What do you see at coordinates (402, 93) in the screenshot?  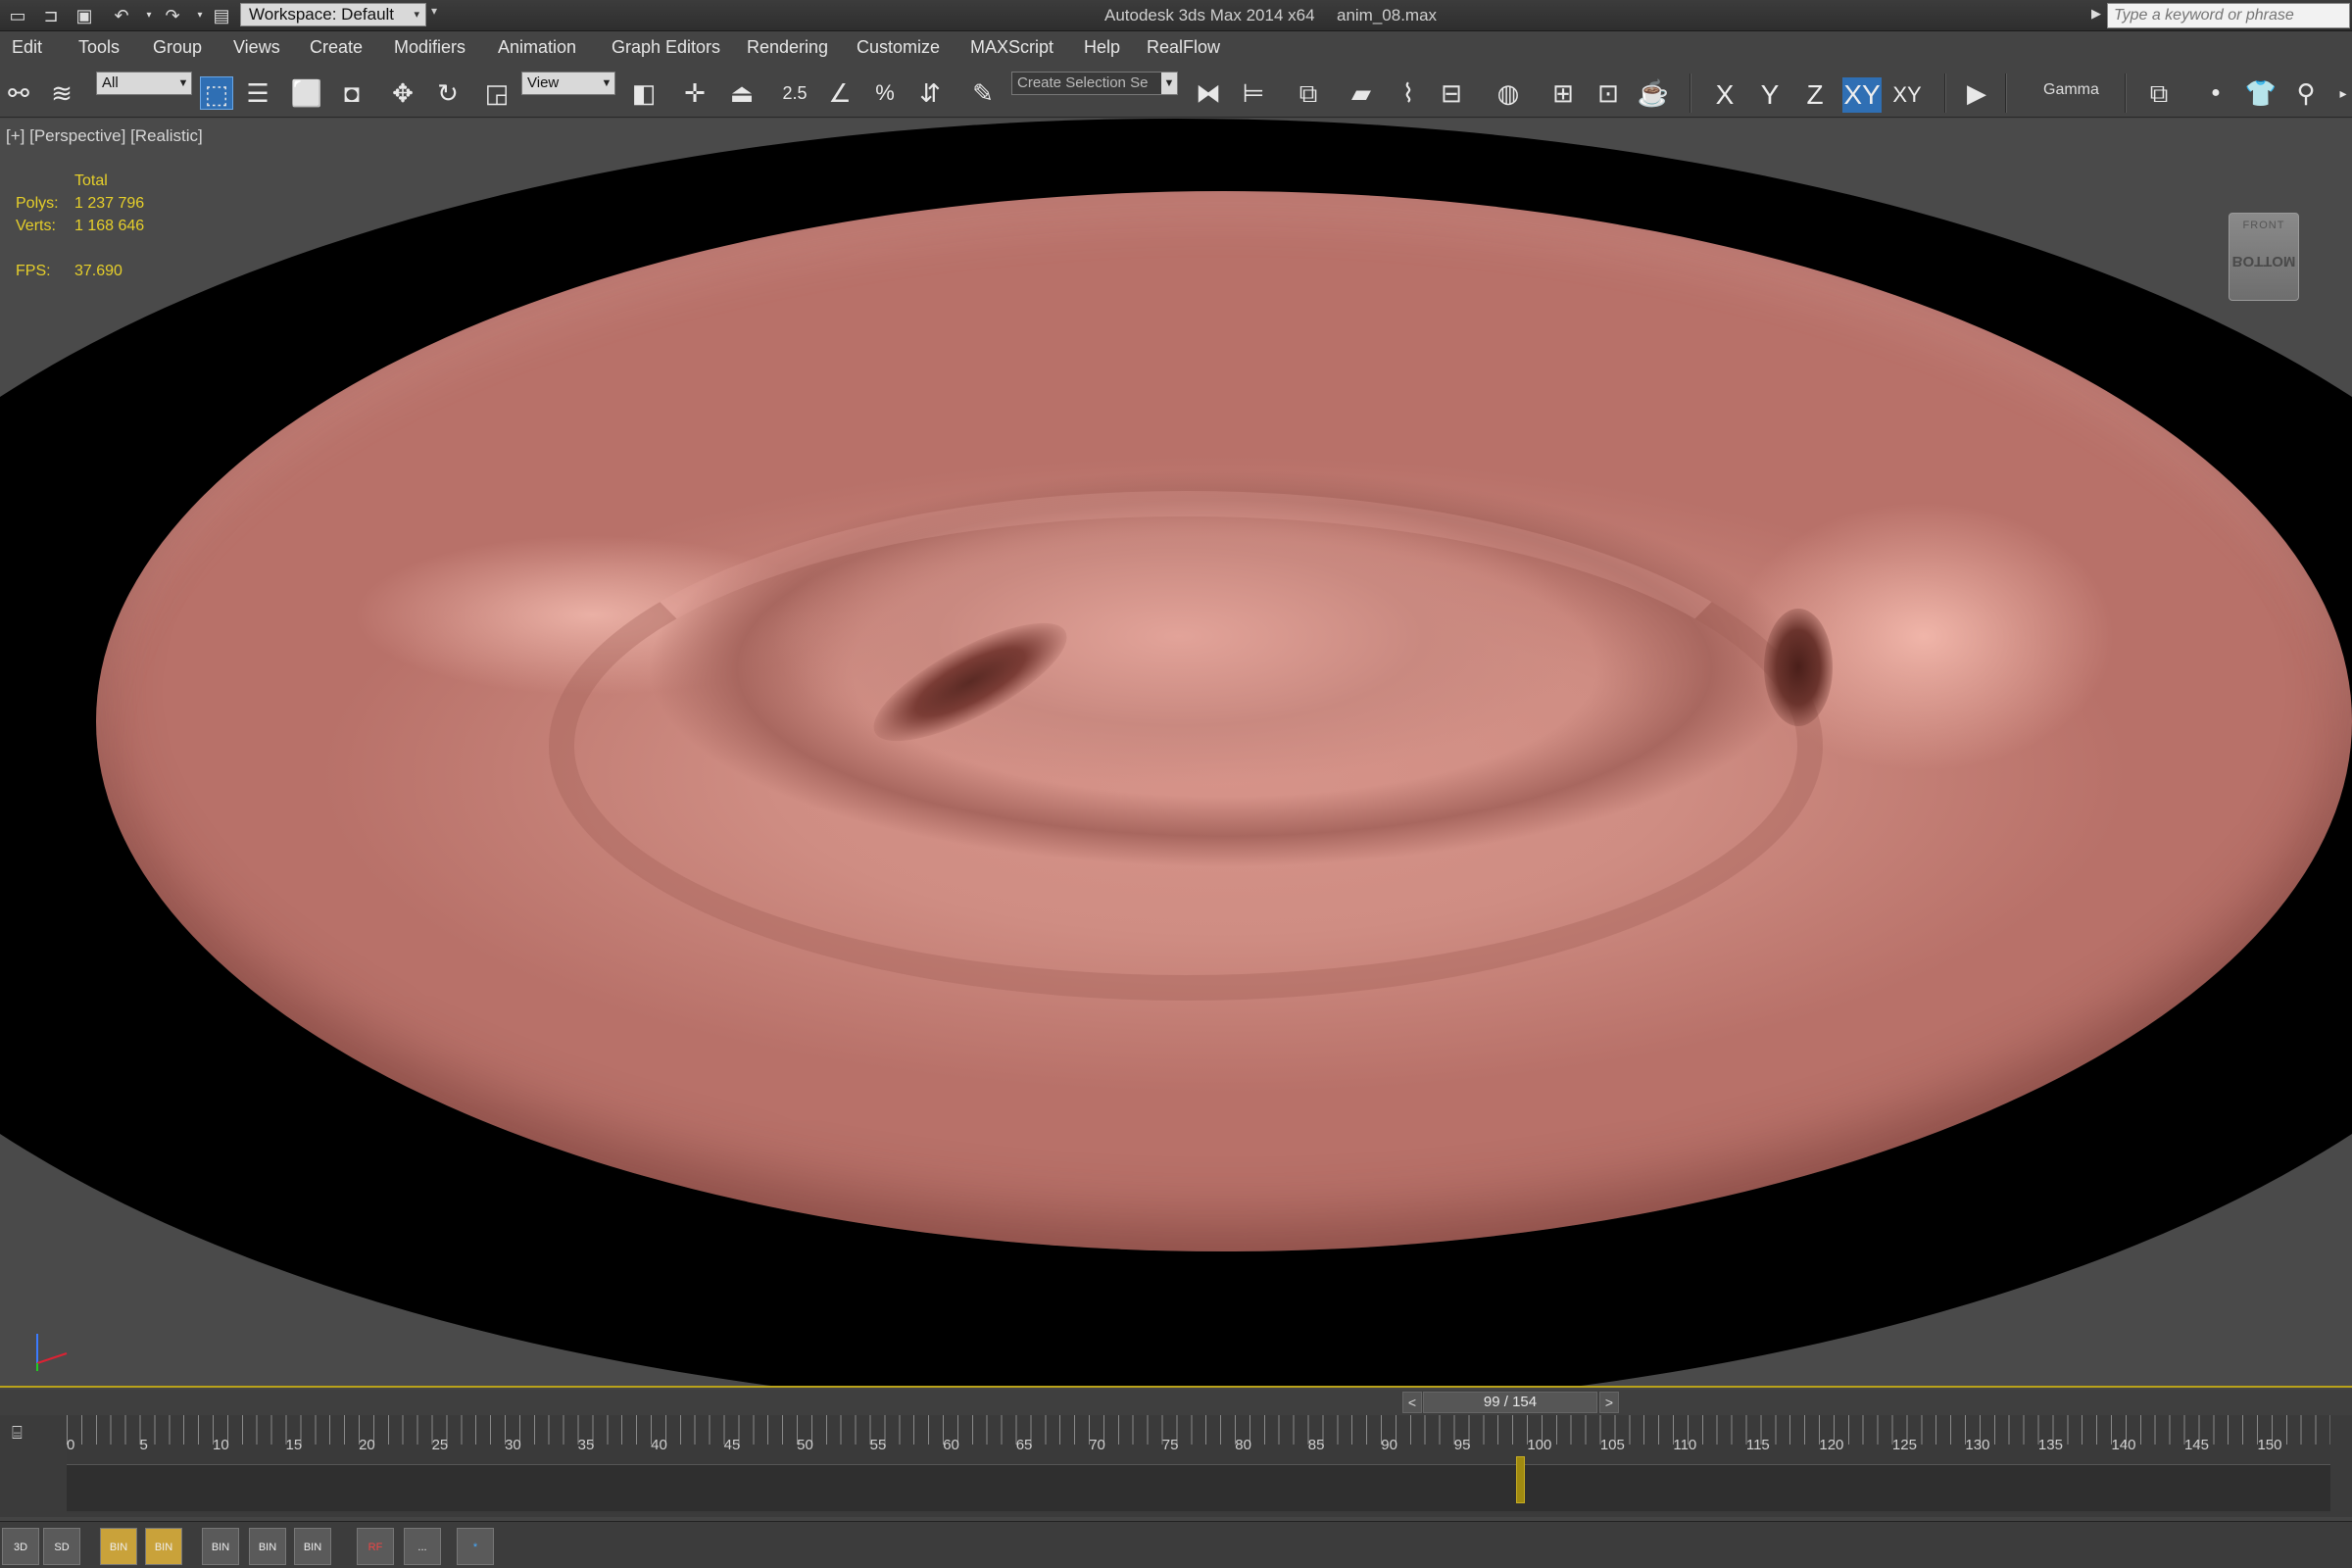 I see `move-icon: ✥` at bounding box center [402, 93].